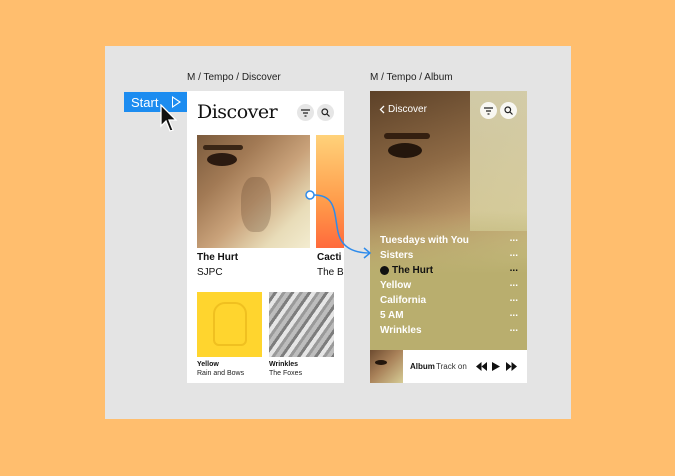  What do you see at coordinates (411, 77) in the screenshot?
I see `frame-label-album: M / Tempo / Album` at bounding box center [411, 77].